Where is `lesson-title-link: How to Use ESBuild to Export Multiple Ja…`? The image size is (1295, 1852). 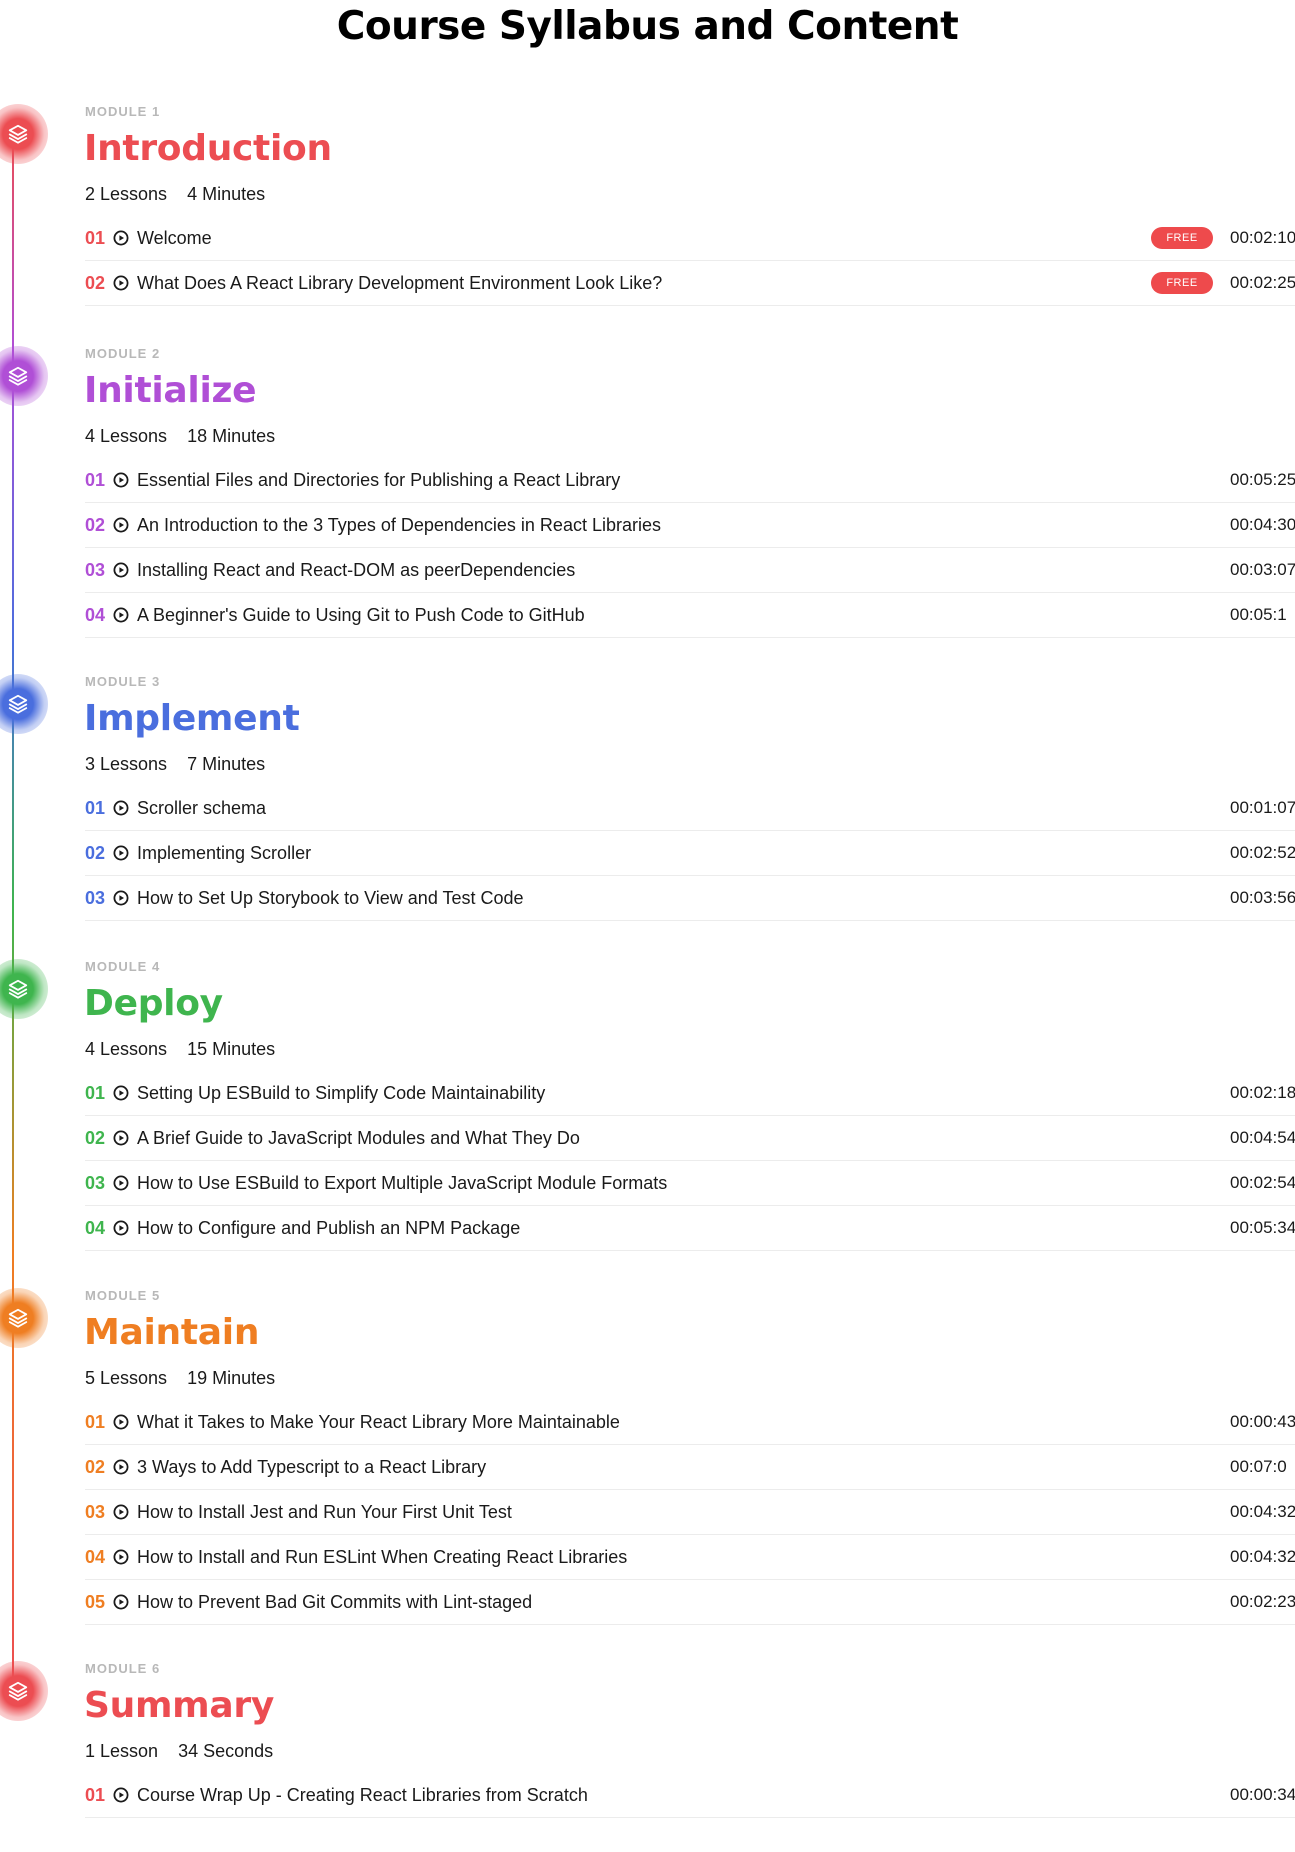
lesson-title-link: How to Use ESBuild to Export Multiple Ja… is located at coordinates (402, 1183).